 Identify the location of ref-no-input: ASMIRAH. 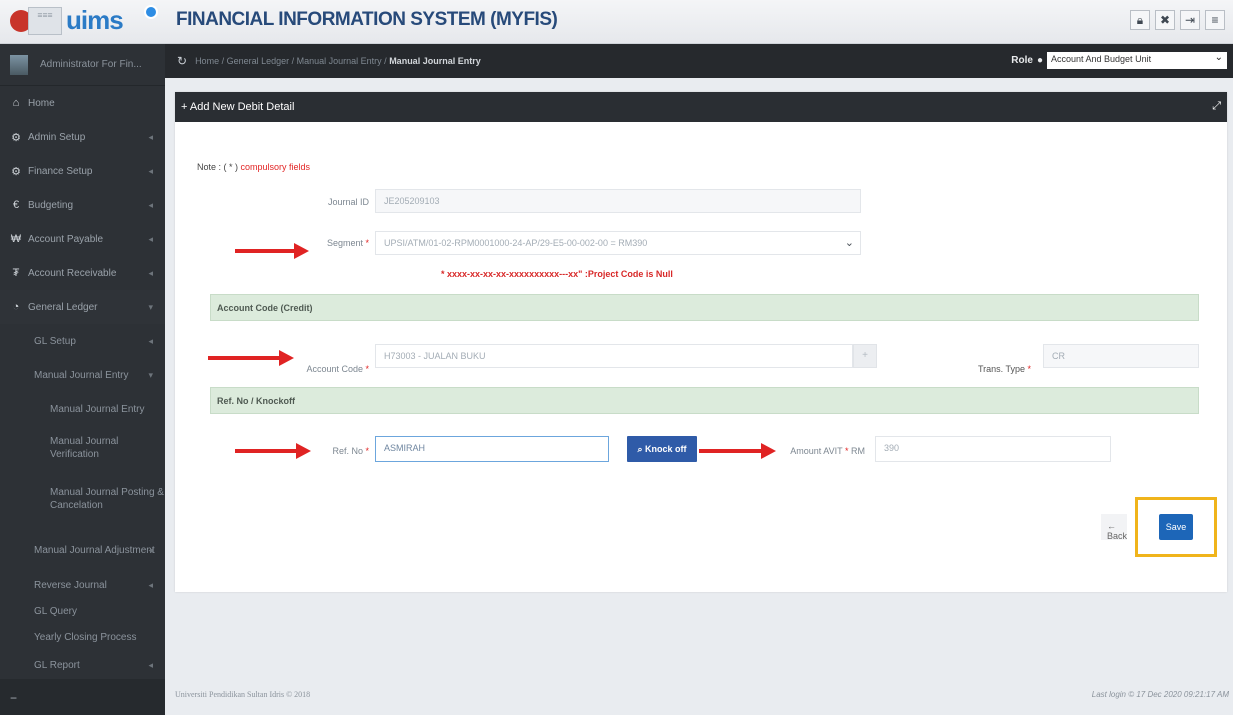
(492, 449).